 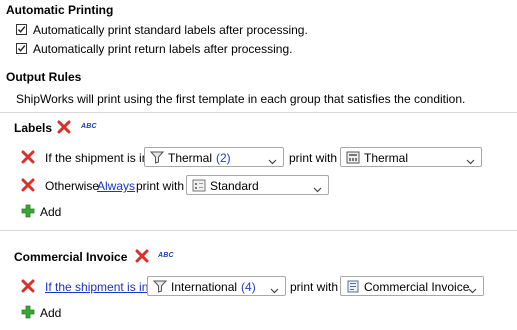 What do you see at coordinates (223, 158) in the screenshot?
I see `filter-count: (2)` at bounding box center [223, 158].